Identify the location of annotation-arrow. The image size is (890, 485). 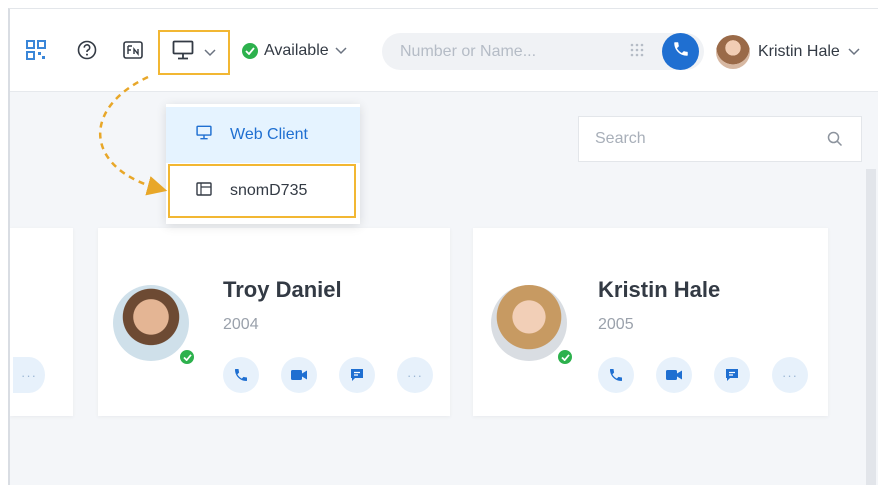
(133, 135).